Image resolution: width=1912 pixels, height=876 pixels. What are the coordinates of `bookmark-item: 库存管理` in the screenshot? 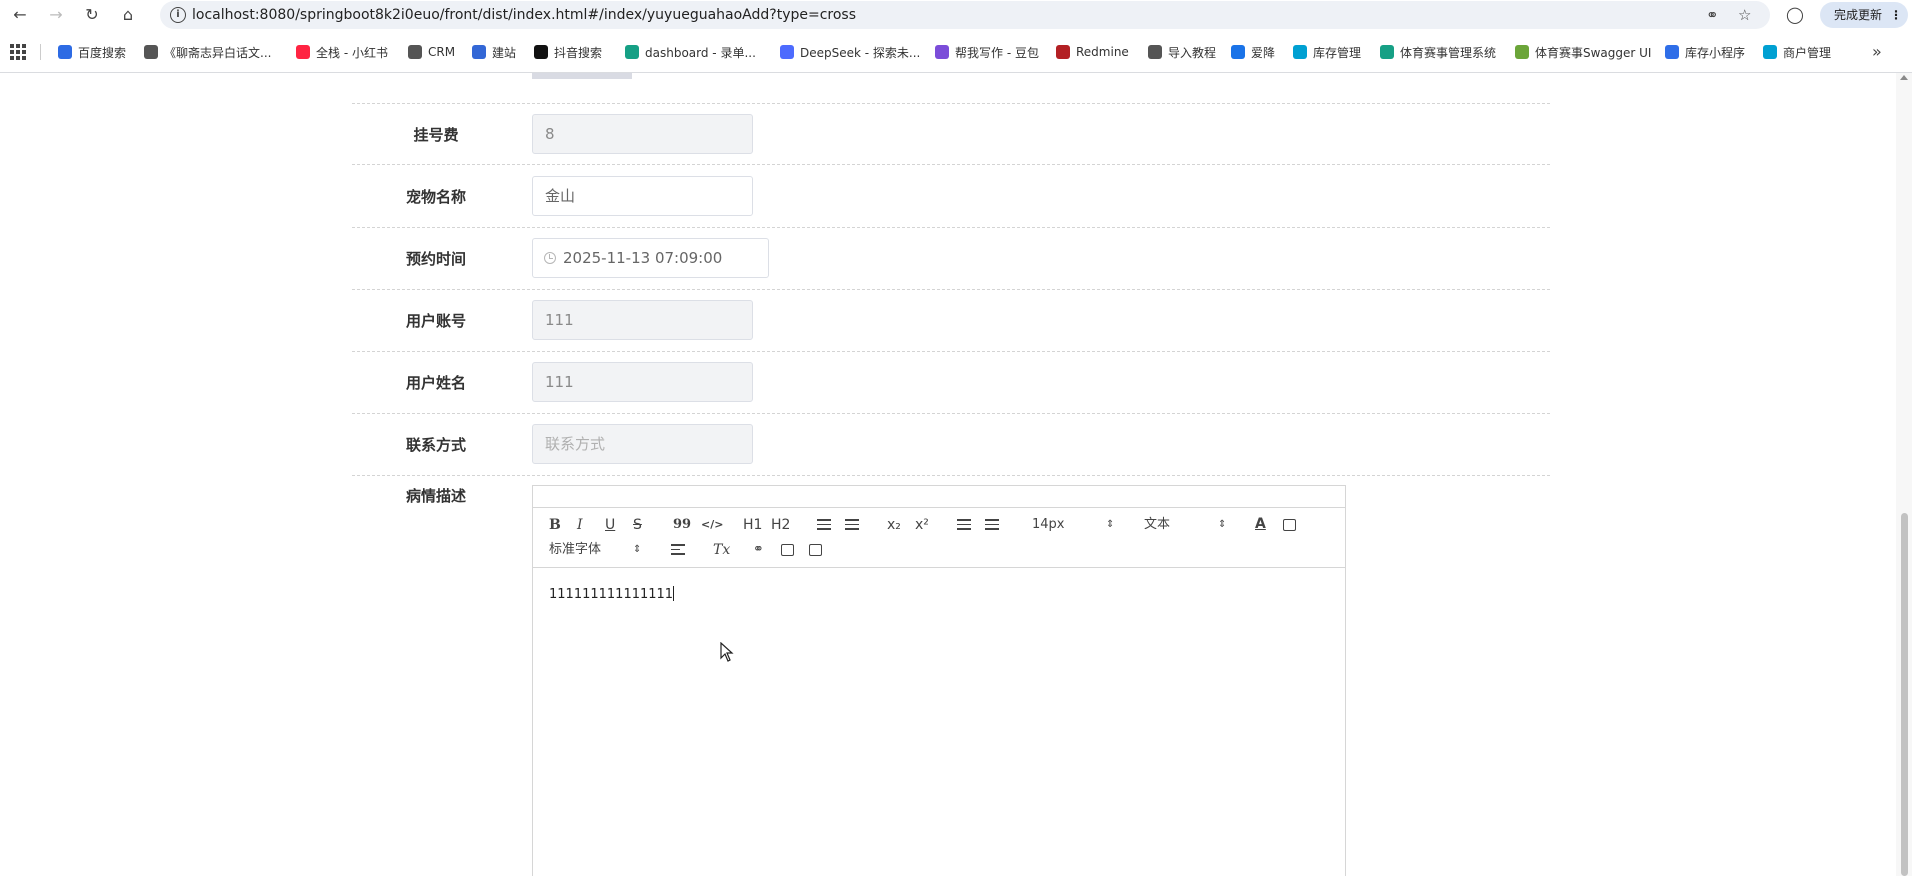 It's located at (1327, 52).